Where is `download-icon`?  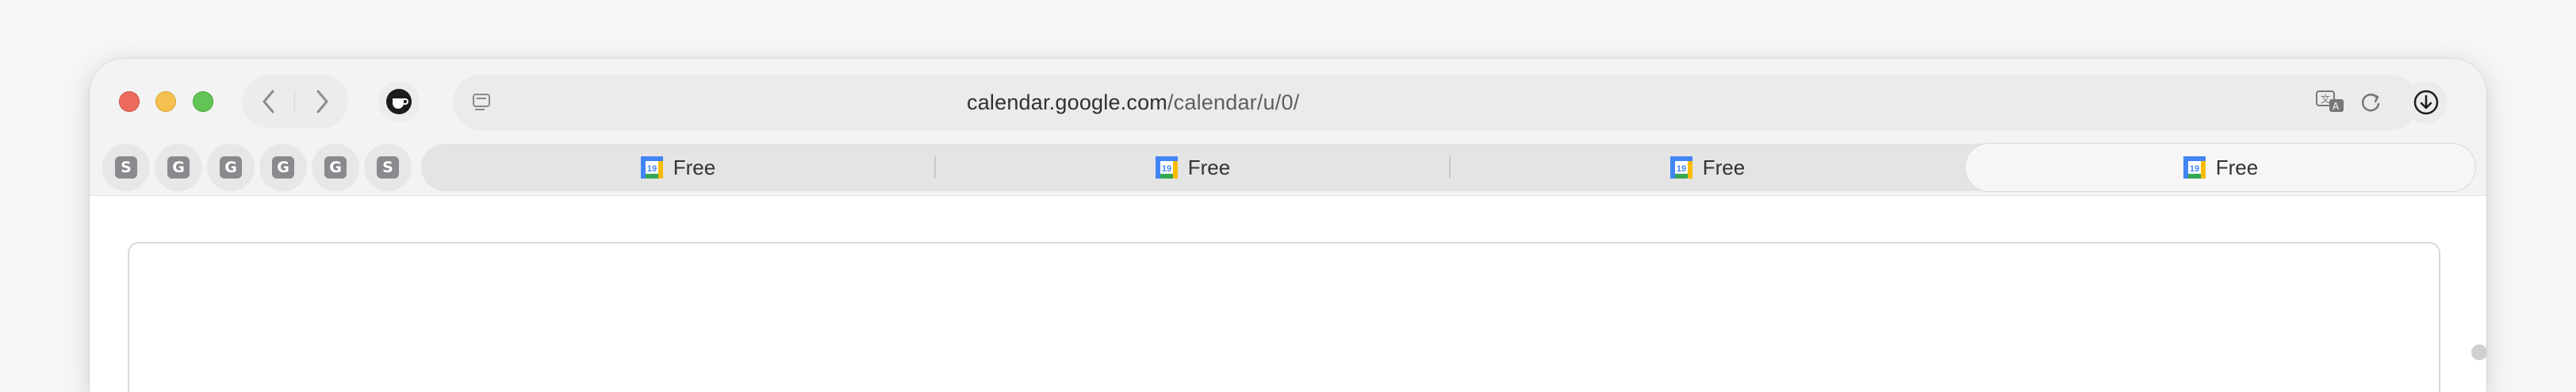 download-icon is located at coordinates (2426, 102).